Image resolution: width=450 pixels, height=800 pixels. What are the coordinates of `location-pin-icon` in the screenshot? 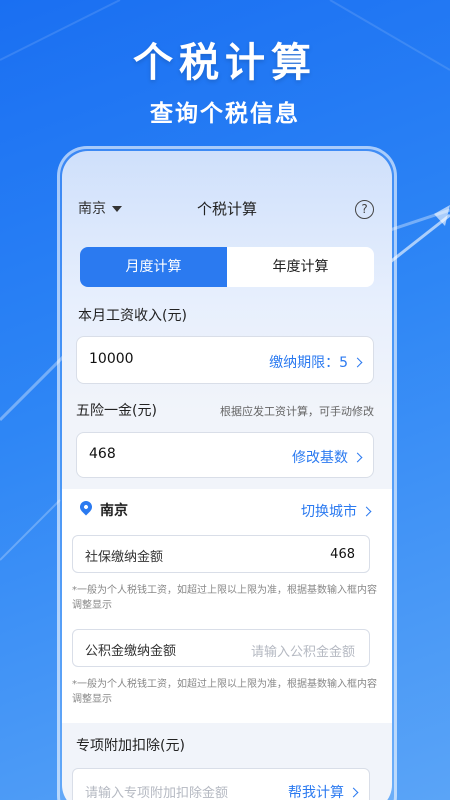 It's located at (86, 507).